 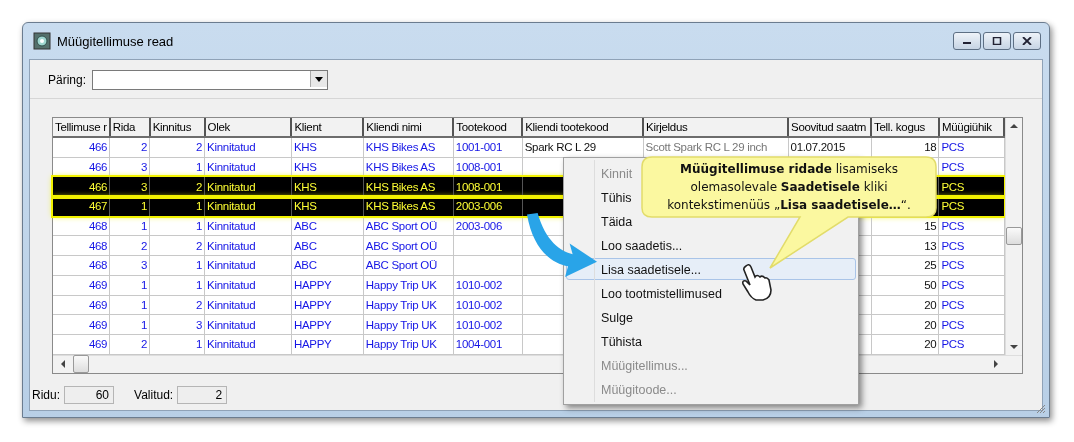 I want to click on column-header: Kinnitus, so click(x=177, y=127).